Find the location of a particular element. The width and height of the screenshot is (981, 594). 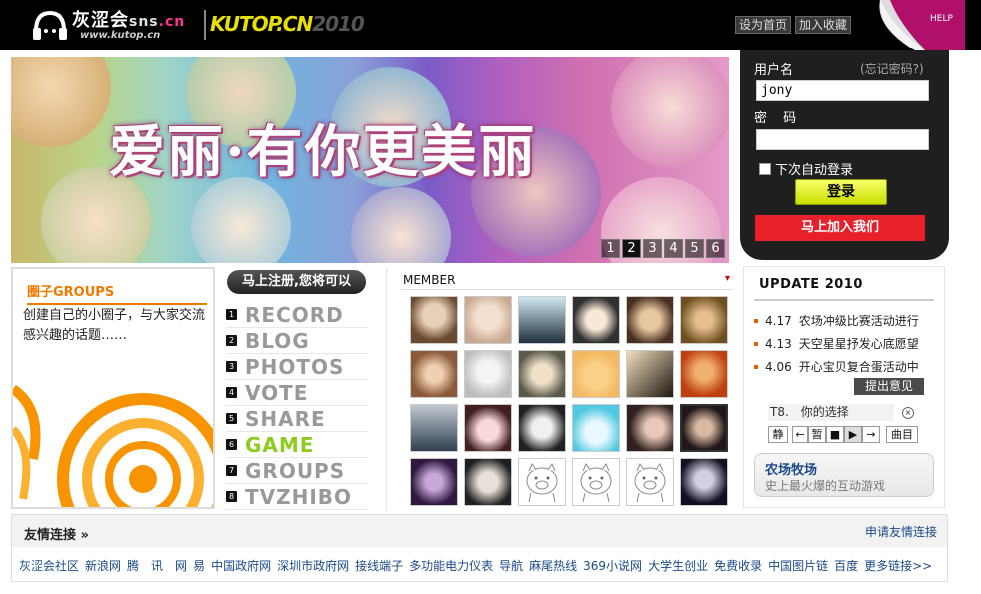

auto-login-checkbox is located at coordinates (765, 168).